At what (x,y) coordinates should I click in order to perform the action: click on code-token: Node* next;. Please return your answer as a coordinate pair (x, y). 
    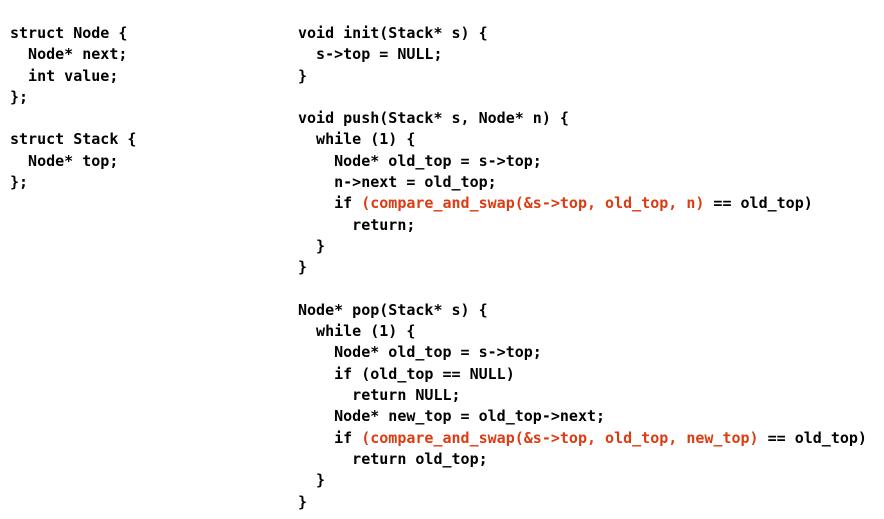
    Looking at the image, I should click on (69, 54).